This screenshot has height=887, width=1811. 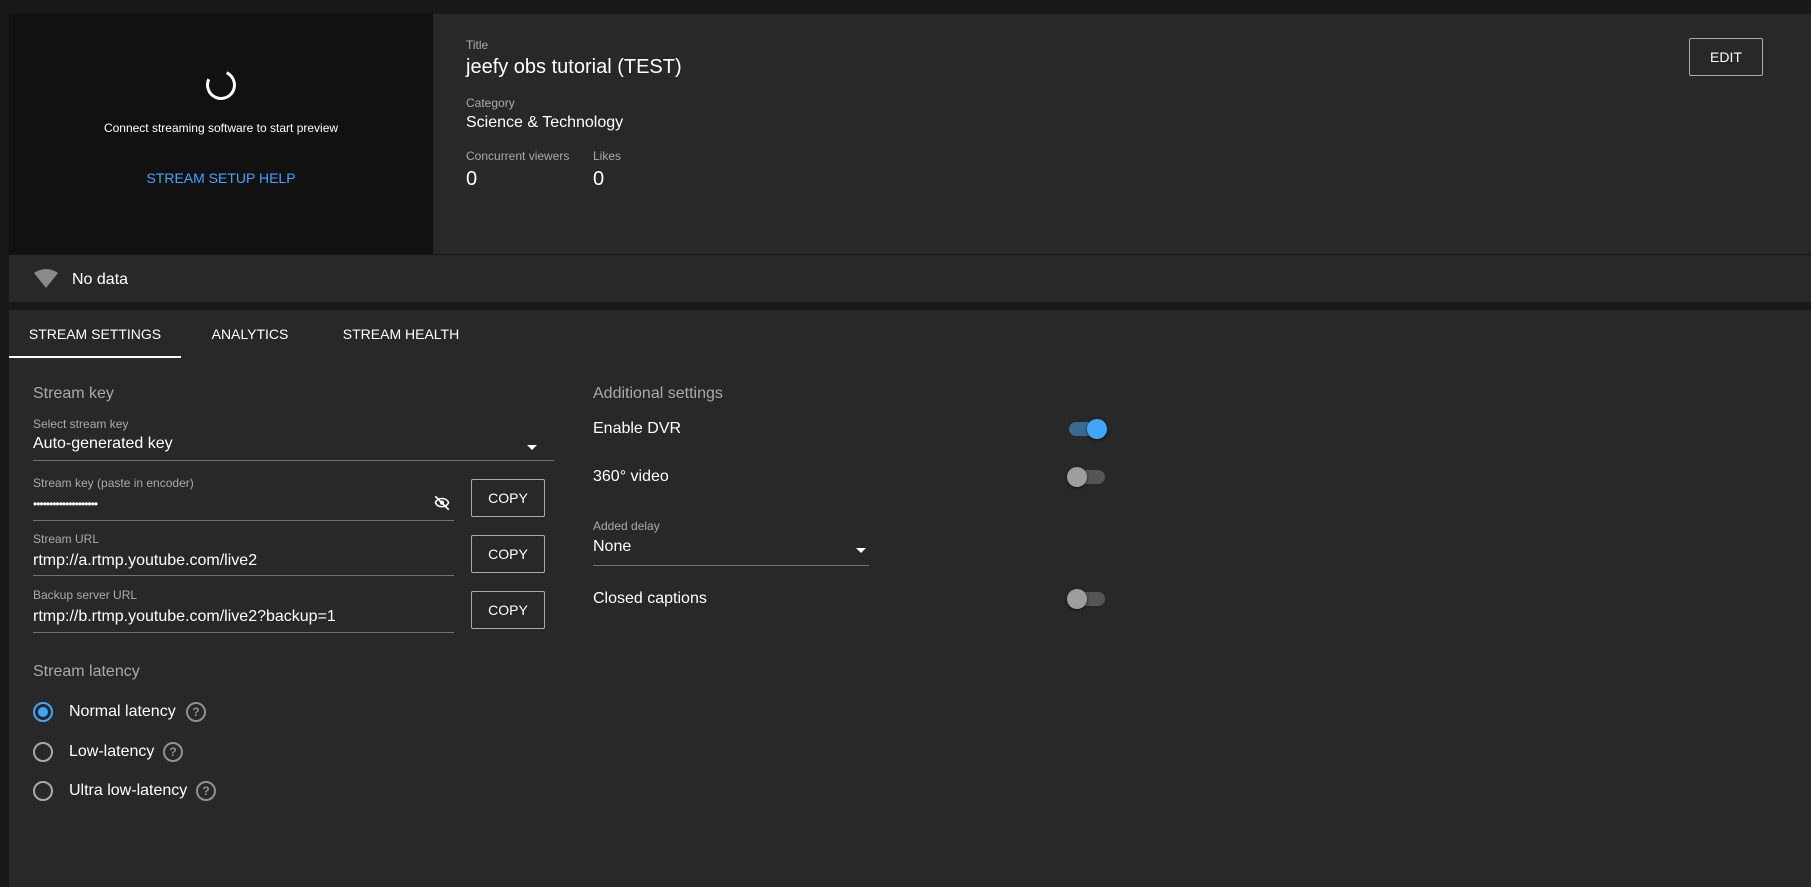 I want to click on normal-latency-label: Normal latency, so click(x=122, y=712).